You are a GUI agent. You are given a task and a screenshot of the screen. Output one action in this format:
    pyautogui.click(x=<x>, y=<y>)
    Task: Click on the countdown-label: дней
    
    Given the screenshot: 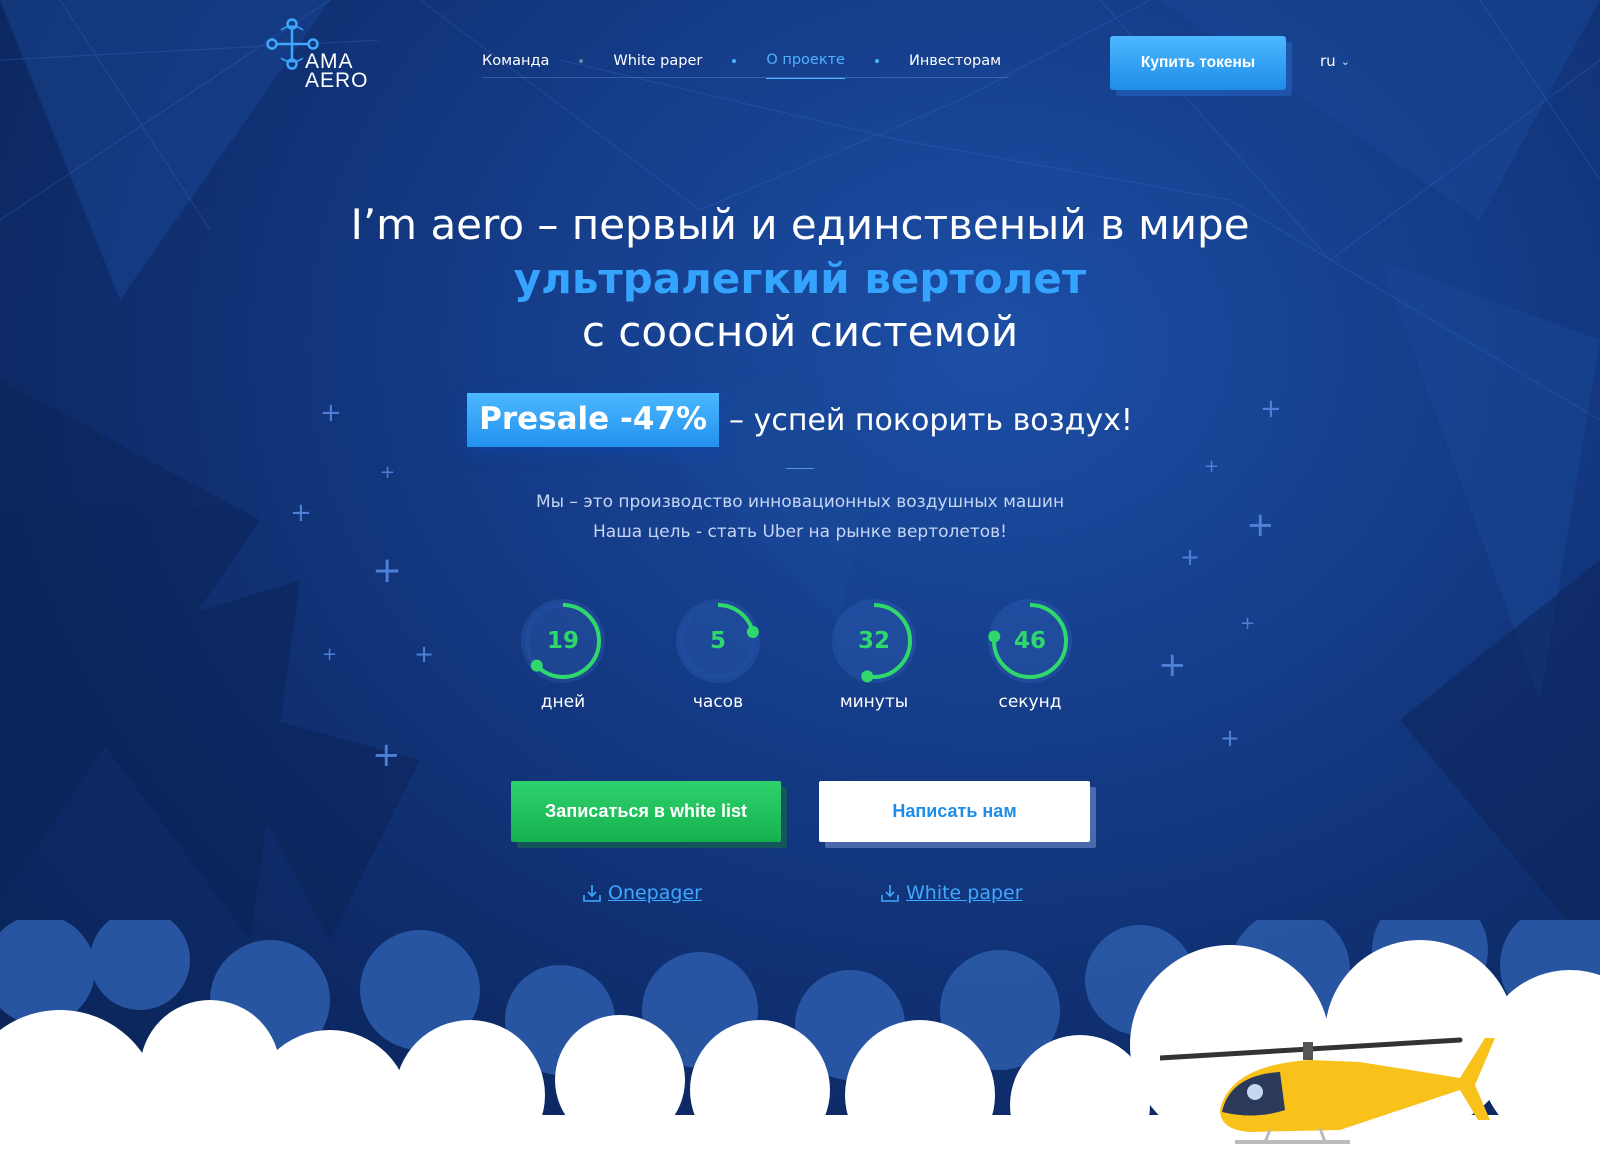 What is the action you would take?
    pyautogui.click(x=563, y=702)
    